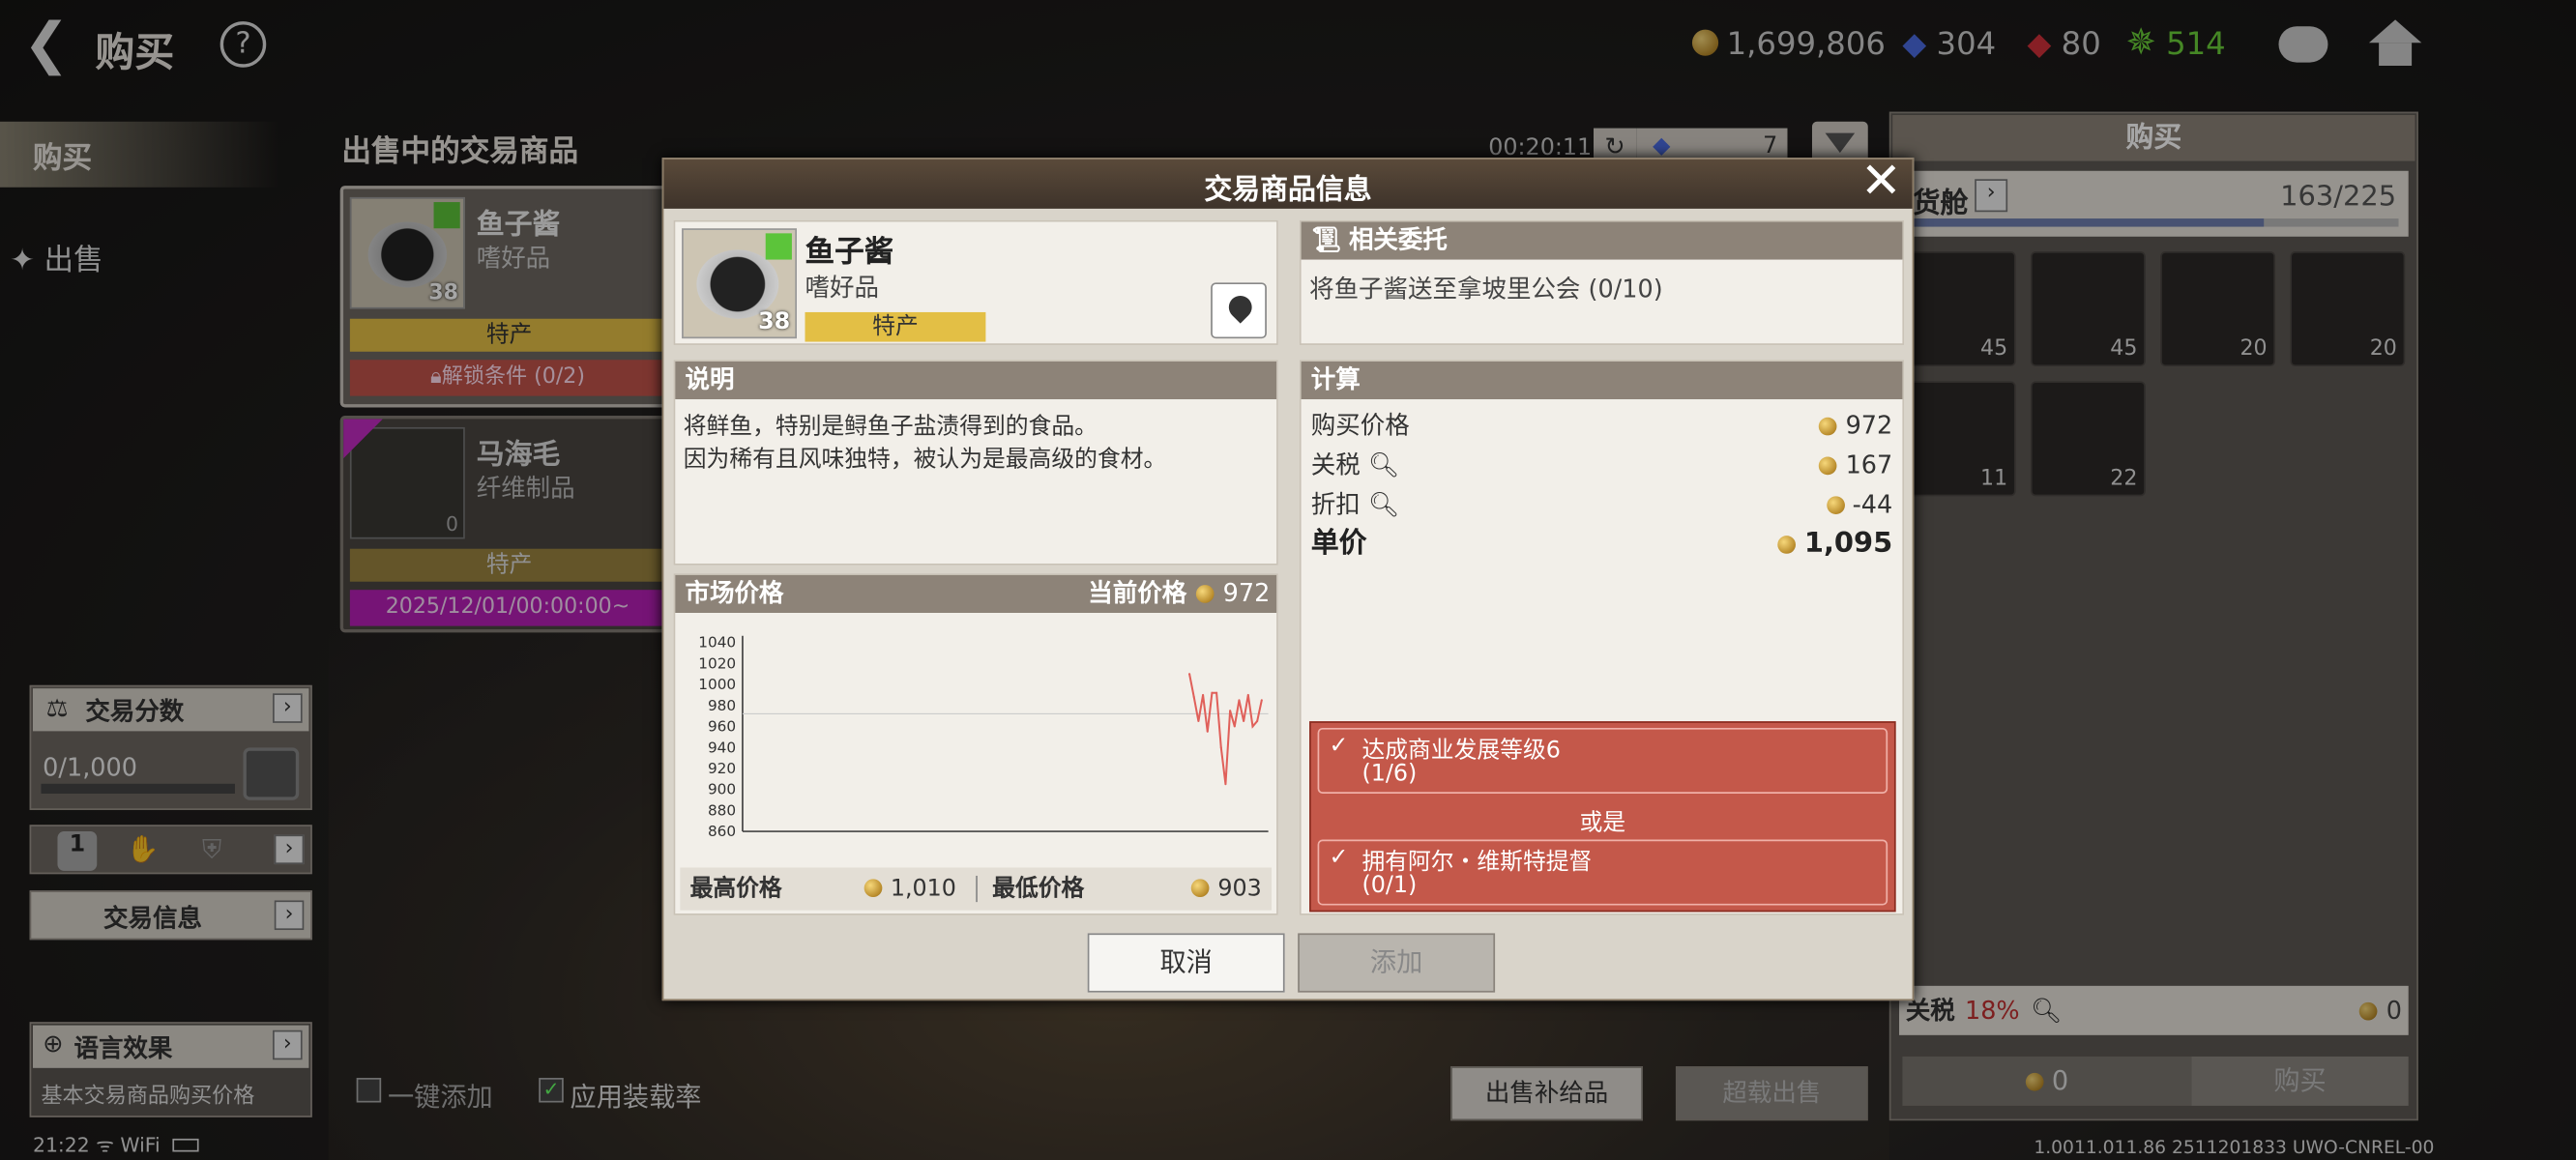 Image resolution: width=2576 pixels, height=1160 pixels. I want to click on calc-value: 972, so click(1869, 426).